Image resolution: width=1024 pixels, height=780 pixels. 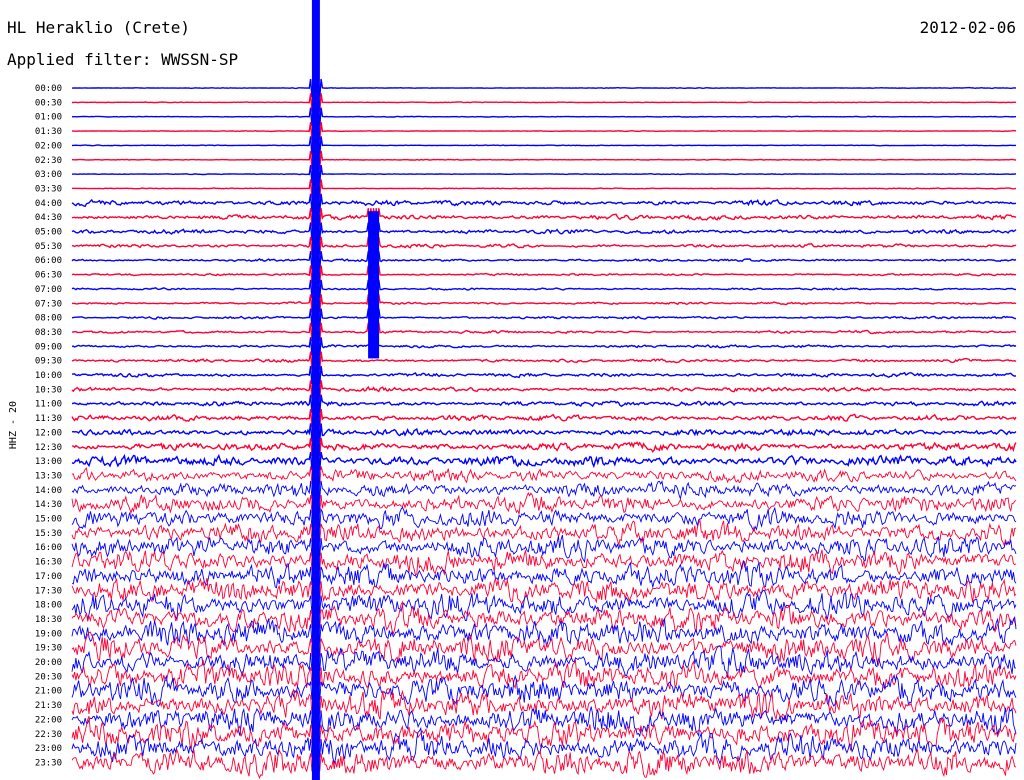 What do you see at coordinates (48, 89) in the screenshot?
I see `y-tick-label: 00:00` at bounding box center [48, 89].